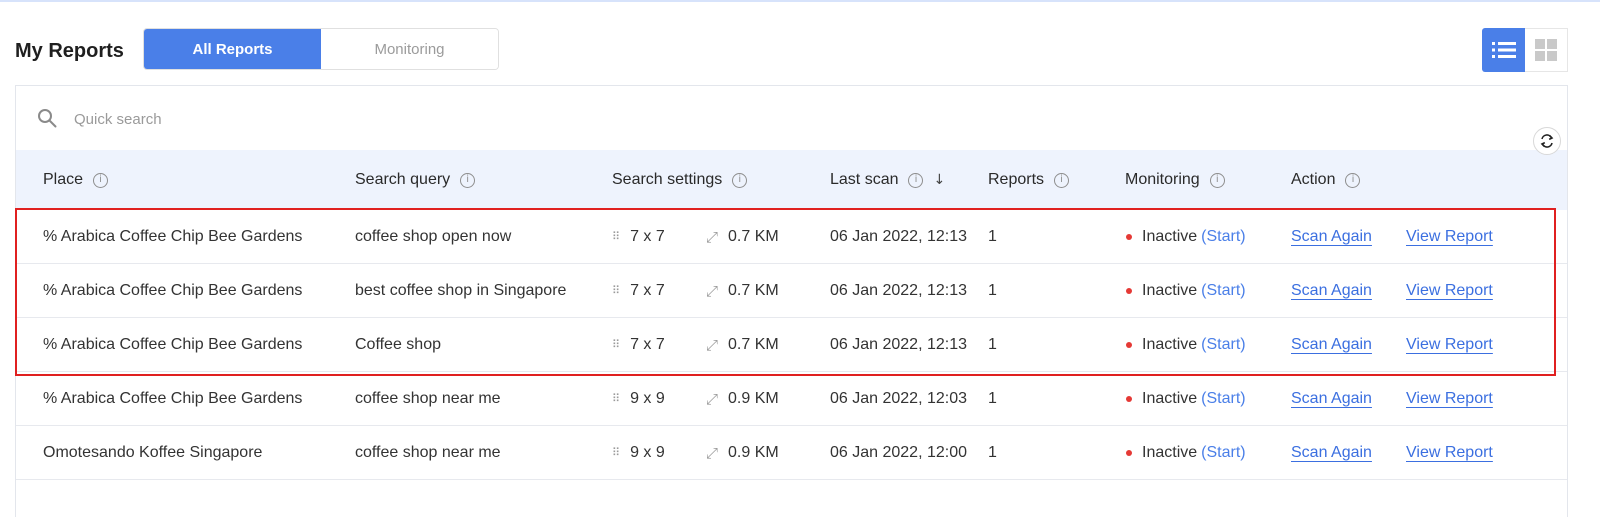 Image resolution: width=1600 pixels, height=517 pixels. I want to click on cell-place: % Arabica Coffee Chip Bee Gardens, so click(173, 398).